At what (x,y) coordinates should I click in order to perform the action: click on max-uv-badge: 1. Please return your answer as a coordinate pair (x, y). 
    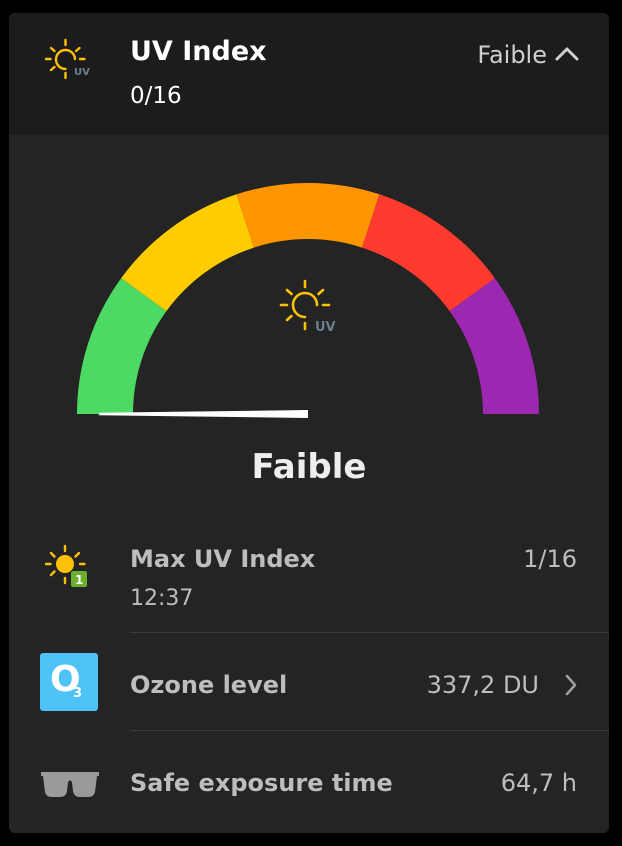
    Looking at the image, I should click on (79, 580).